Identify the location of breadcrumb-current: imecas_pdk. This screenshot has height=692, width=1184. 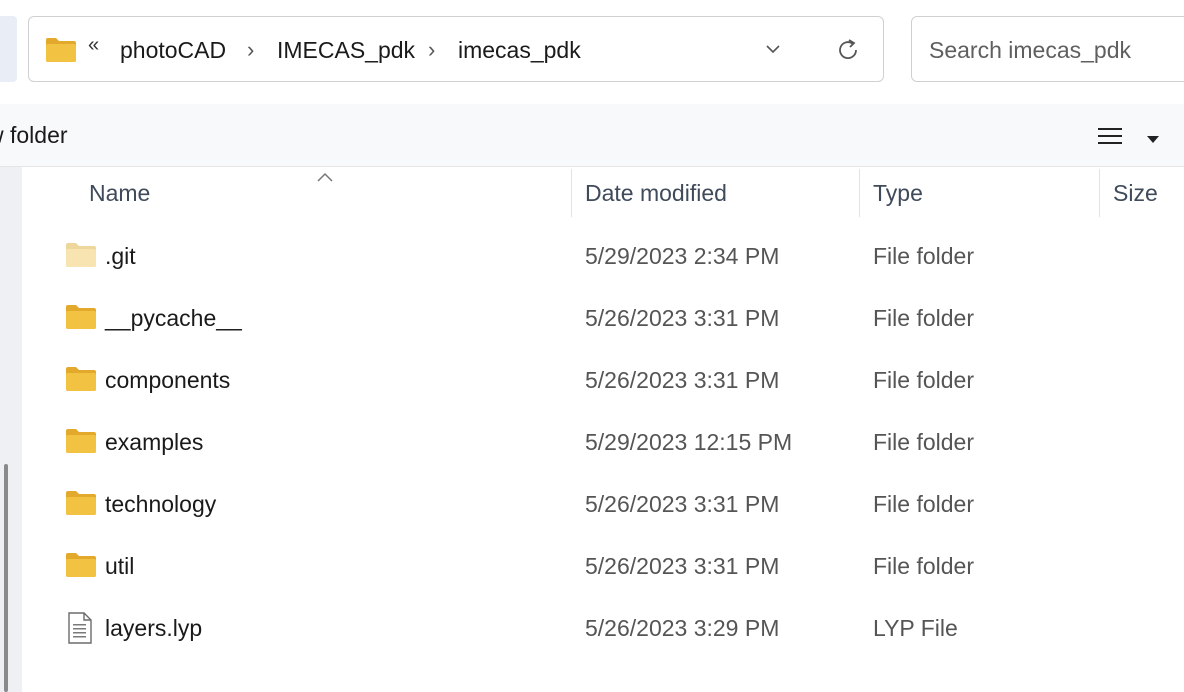
(519, 50).